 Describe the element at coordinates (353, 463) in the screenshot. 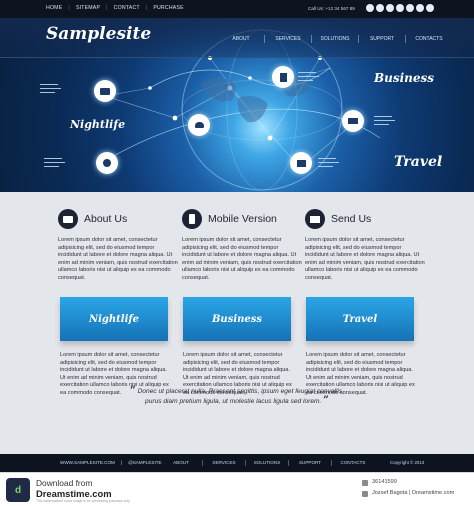

I see `footer-nav-contacts: CONTACTS` at that location.